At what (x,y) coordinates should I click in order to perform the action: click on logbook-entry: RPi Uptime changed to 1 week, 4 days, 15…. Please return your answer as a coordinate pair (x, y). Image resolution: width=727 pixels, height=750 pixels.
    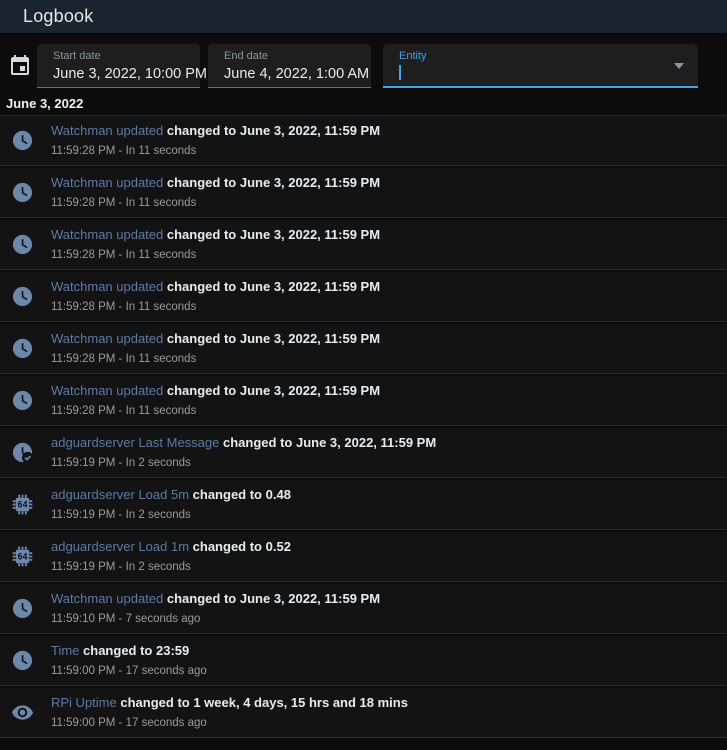
    Looking at the image, I should click on (363, 713).